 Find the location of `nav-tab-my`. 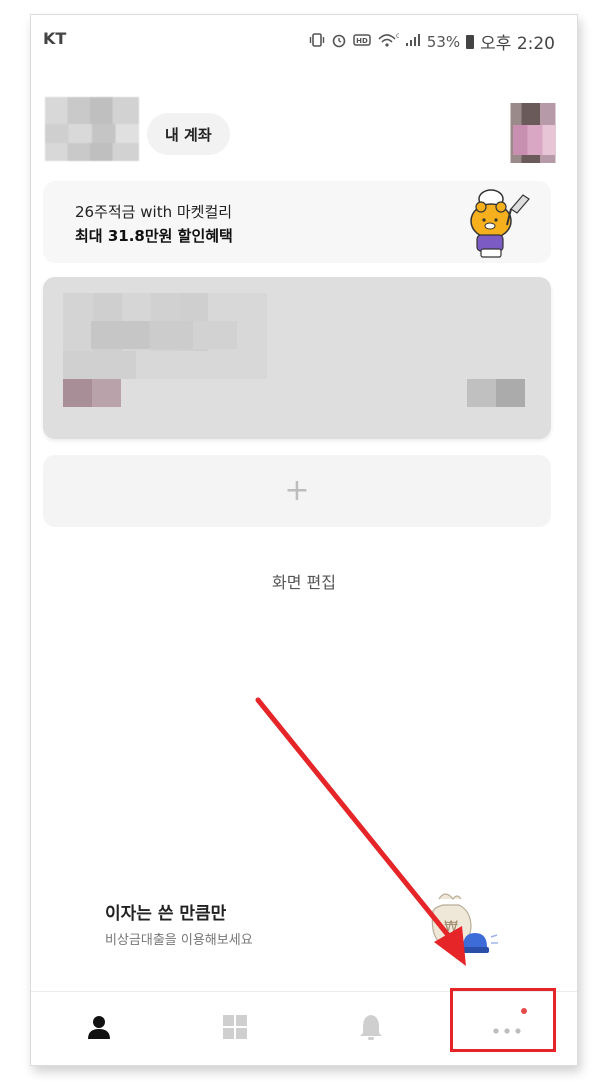

nav-tab-my is located at coordinates (99, 1028).